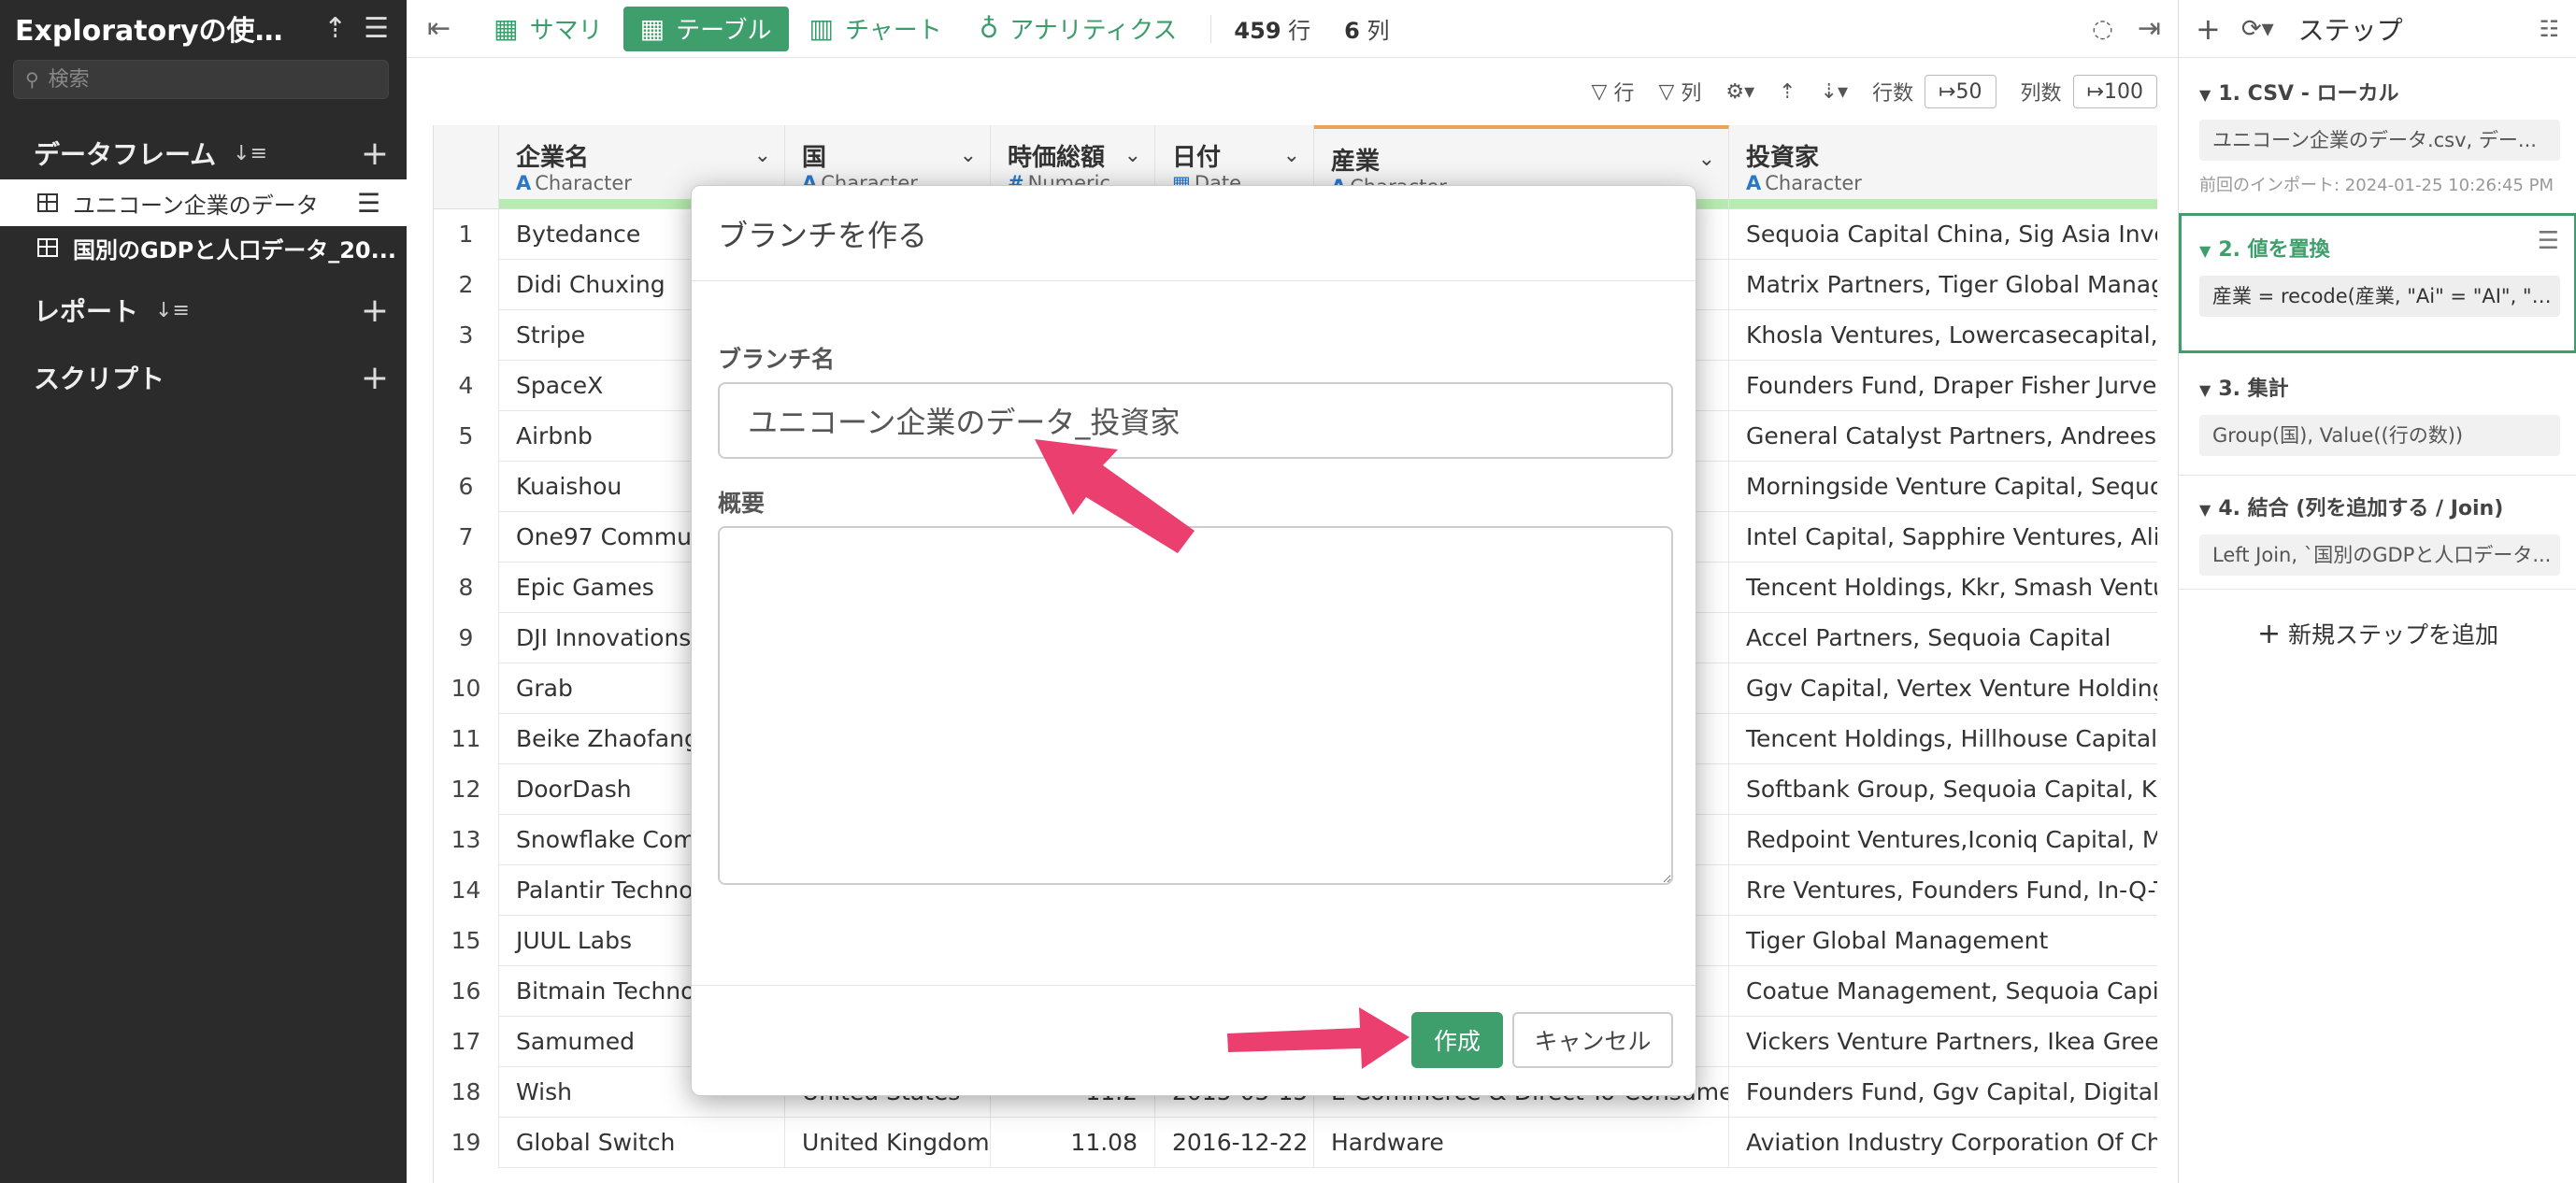 The width and height of the screenshot is (2576, 1183). I want to click on table-cell: Hardware, so click(1521, 1143).